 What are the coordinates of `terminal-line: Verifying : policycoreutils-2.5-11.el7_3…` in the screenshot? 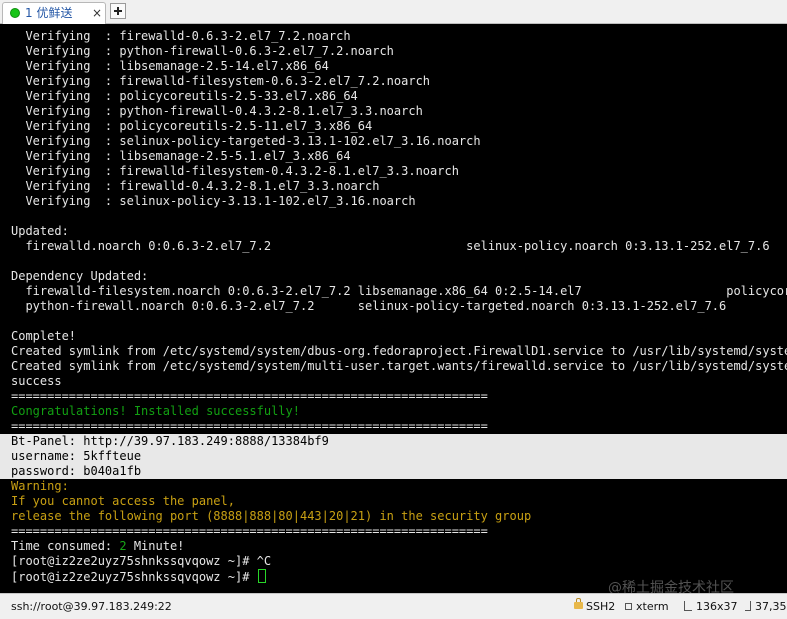 It's located at (393, 126).